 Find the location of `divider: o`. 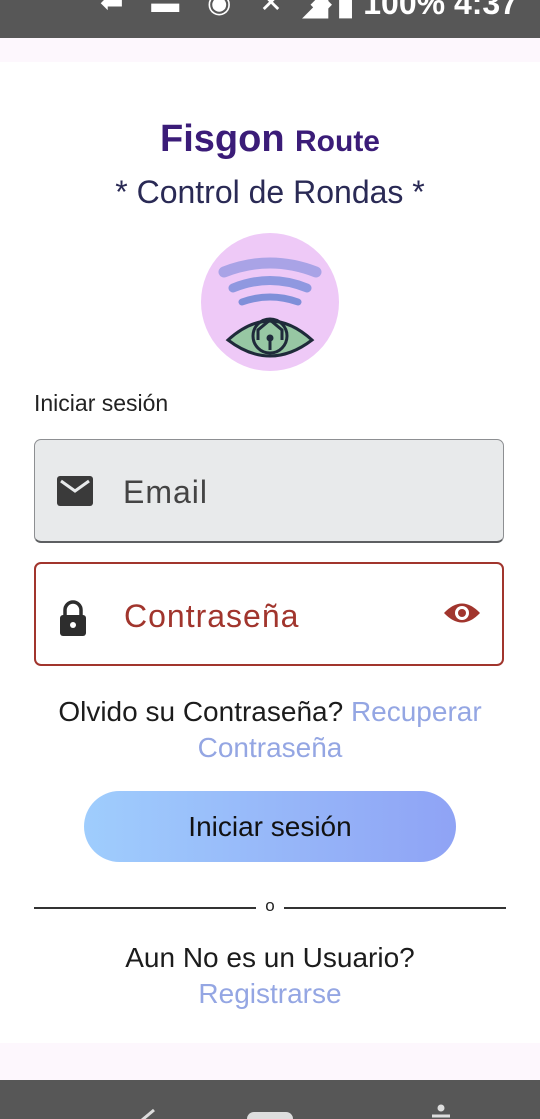

divider: o is located at coordinates (270, 906).